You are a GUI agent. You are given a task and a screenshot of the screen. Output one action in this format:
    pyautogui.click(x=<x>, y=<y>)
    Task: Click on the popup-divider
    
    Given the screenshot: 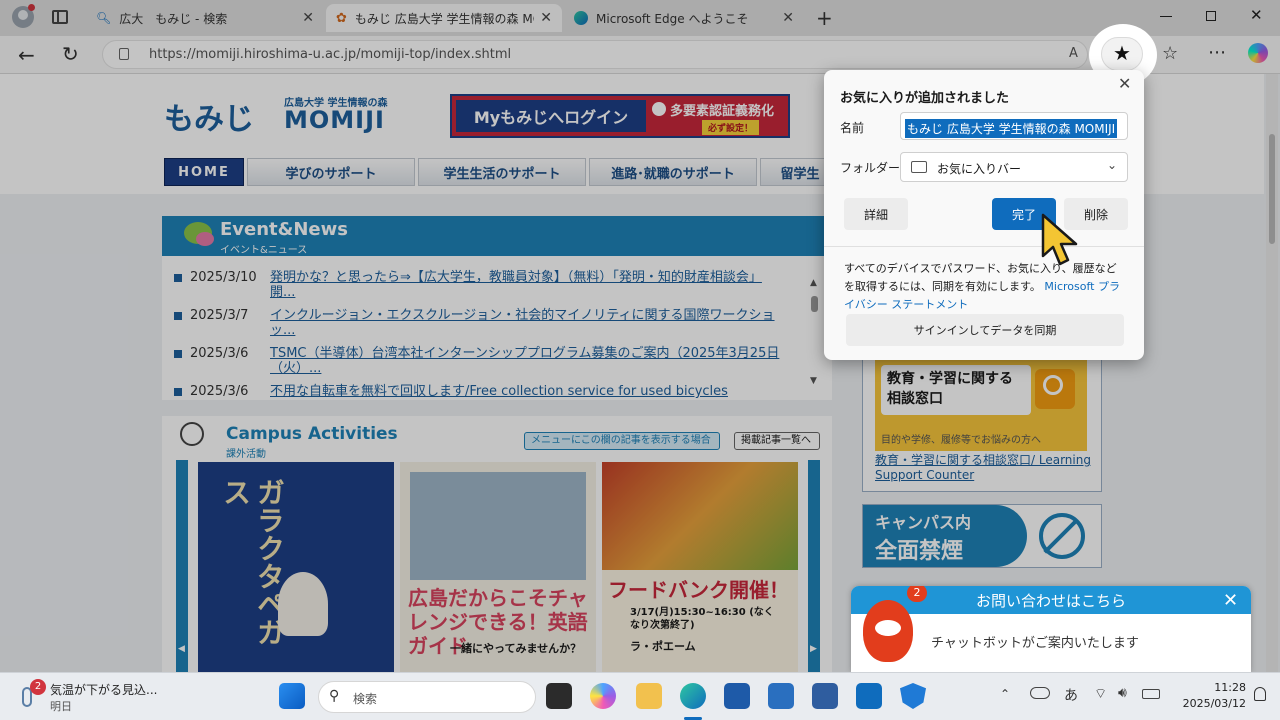 What is the action you would take?
    pyautogui.click(x=984, y=246)
    